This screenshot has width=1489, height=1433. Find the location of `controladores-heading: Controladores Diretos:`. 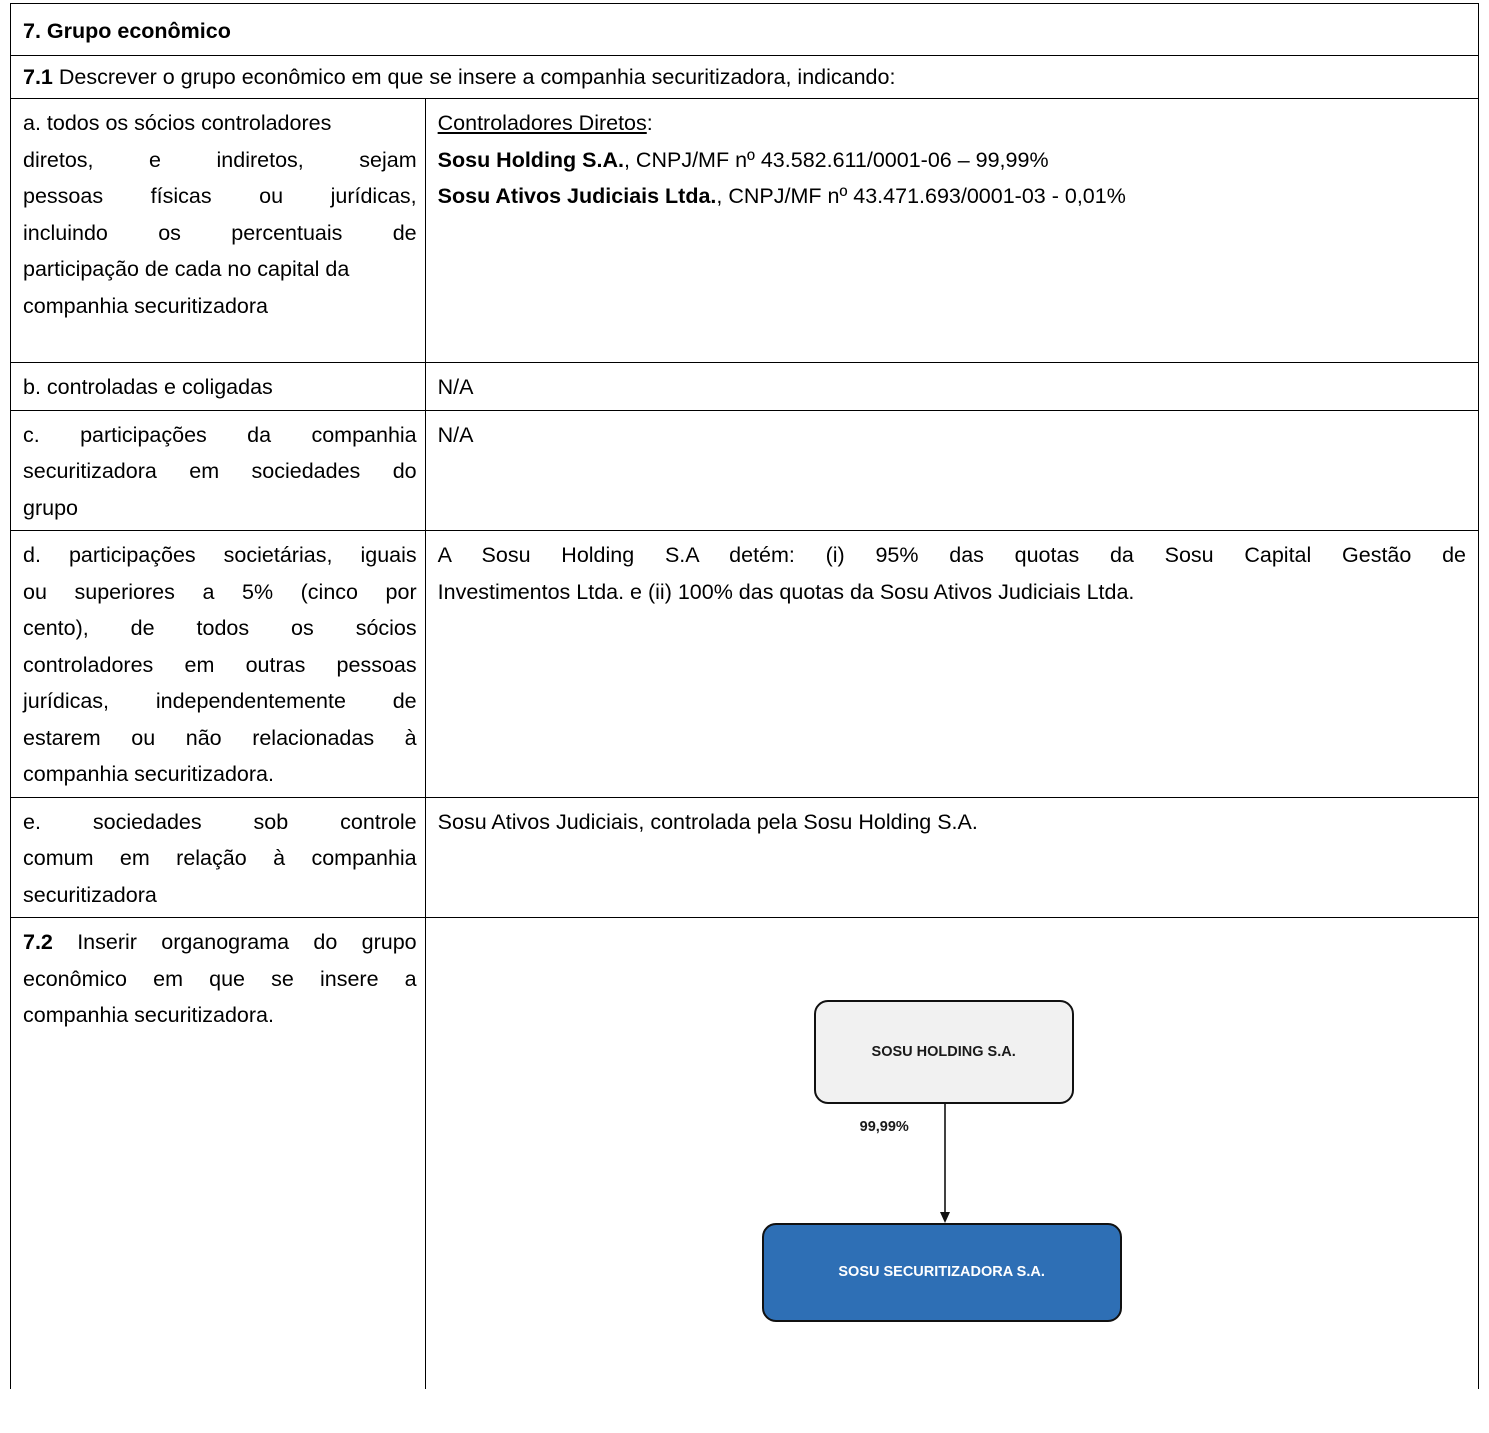

controladores-heading: Controladores Diretos: is located at coordinates (954, 123).